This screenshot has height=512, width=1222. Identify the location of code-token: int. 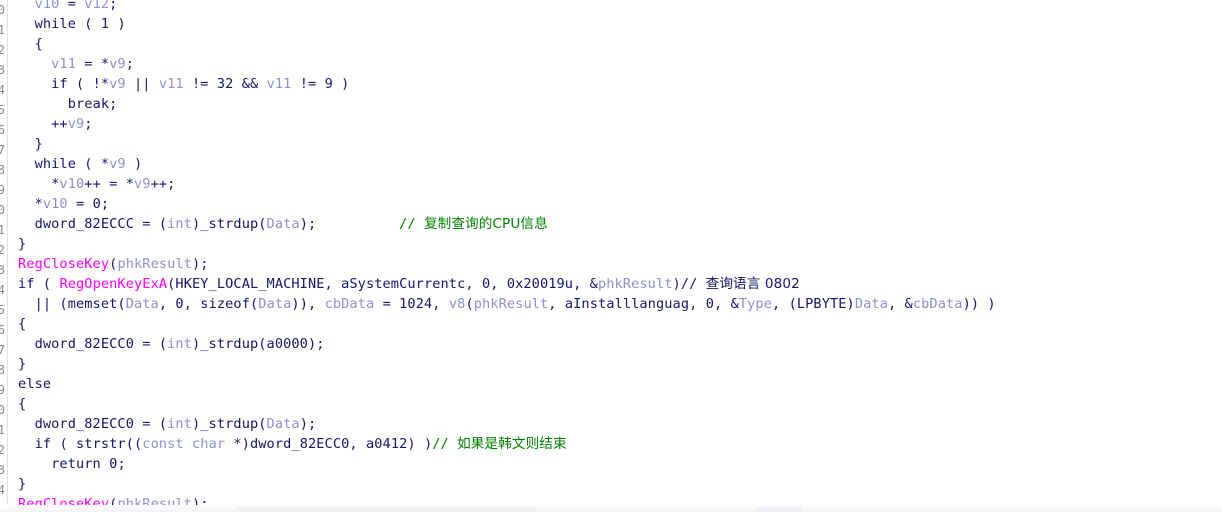
(179, 224).